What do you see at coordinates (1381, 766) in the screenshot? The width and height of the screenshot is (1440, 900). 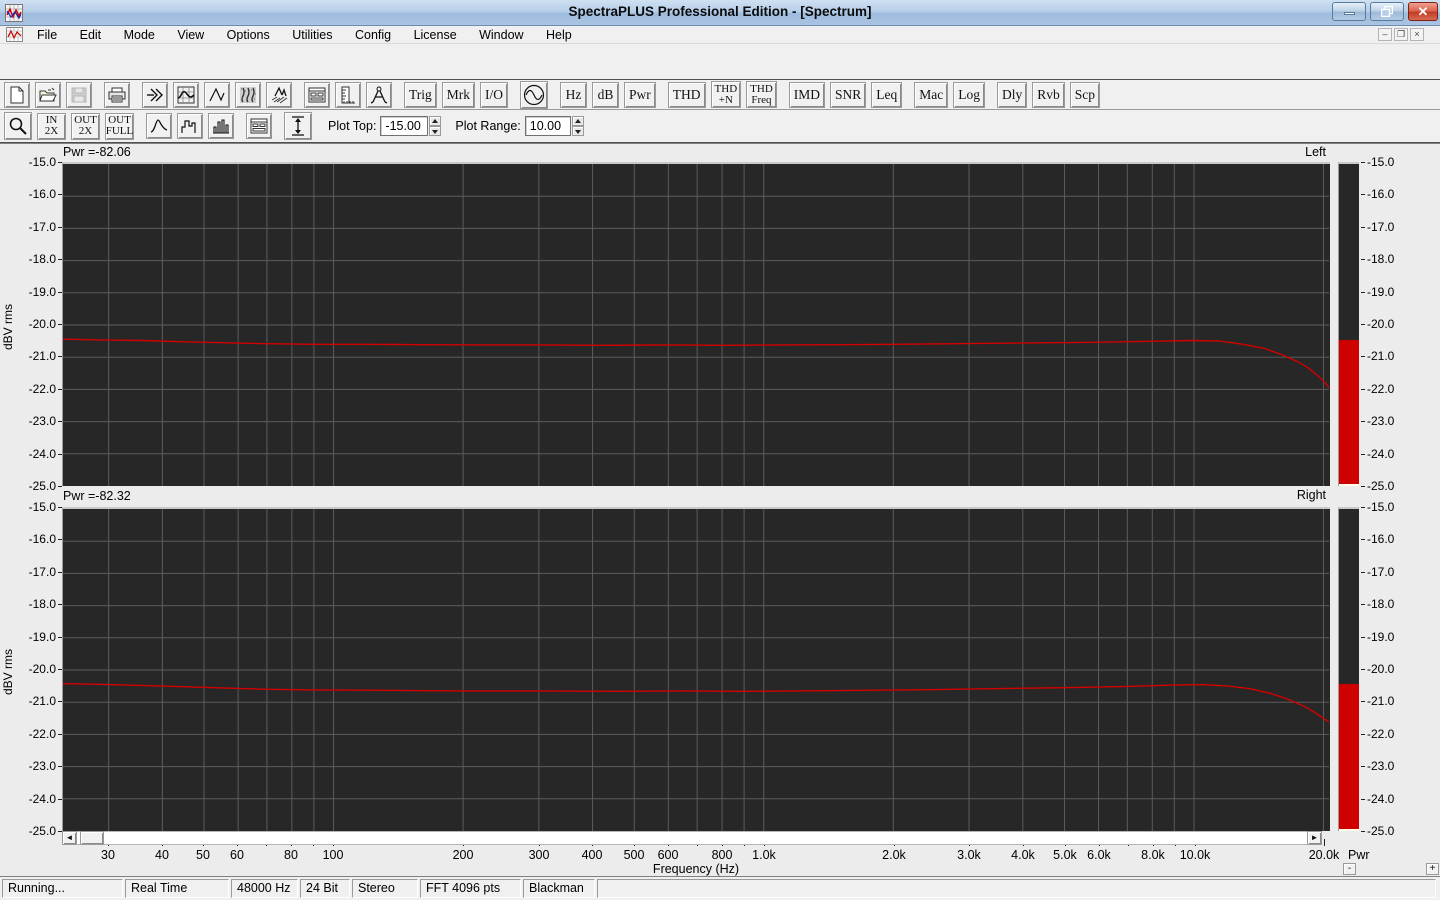 I see `meter-tick-label: -23.0` at bounding box center [1381, 766].